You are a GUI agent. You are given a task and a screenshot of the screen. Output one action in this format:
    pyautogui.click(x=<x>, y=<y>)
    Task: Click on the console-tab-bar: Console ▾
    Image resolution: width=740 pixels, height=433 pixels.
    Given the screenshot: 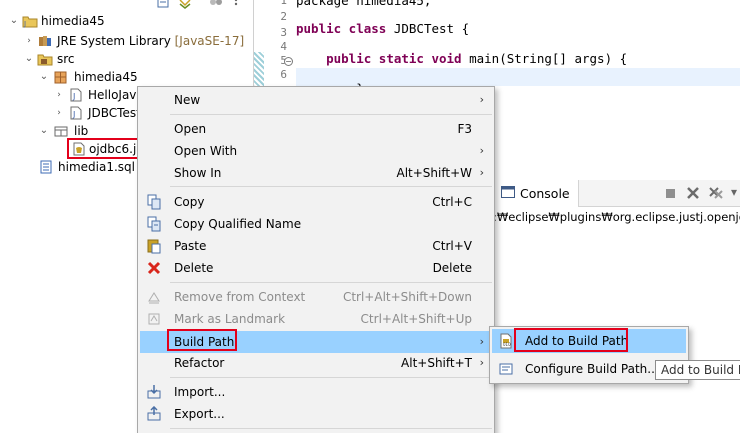 What is the action you would take?
    pyautogui.click(x=616, y=193)
    